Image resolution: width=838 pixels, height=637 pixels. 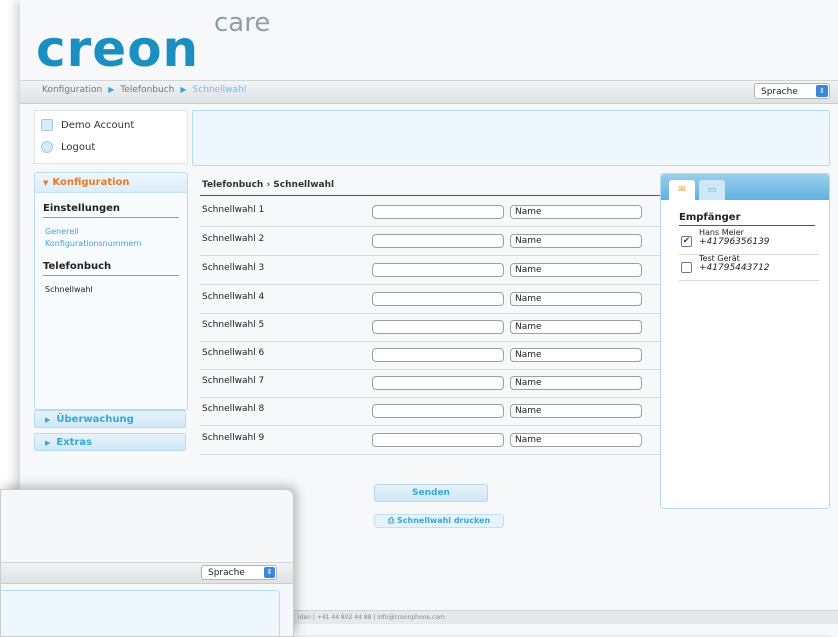 I want to click on recipient-checkbox, so click(x=686, y=267).